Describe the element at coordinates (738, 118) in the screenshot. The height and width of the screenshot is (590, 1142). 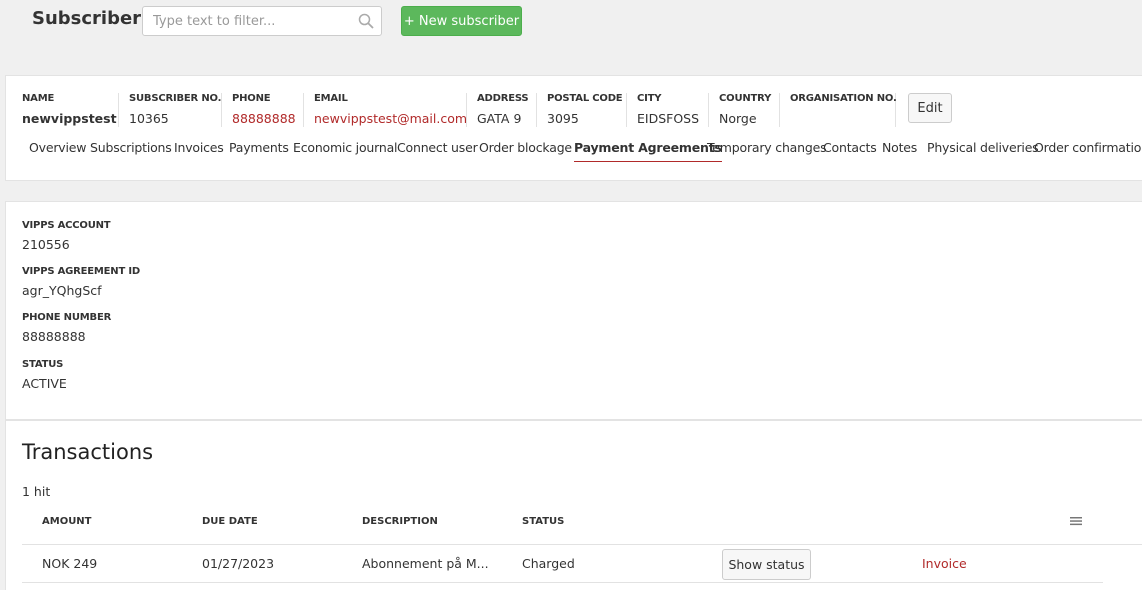
I see `country-value: Norge` at that location.